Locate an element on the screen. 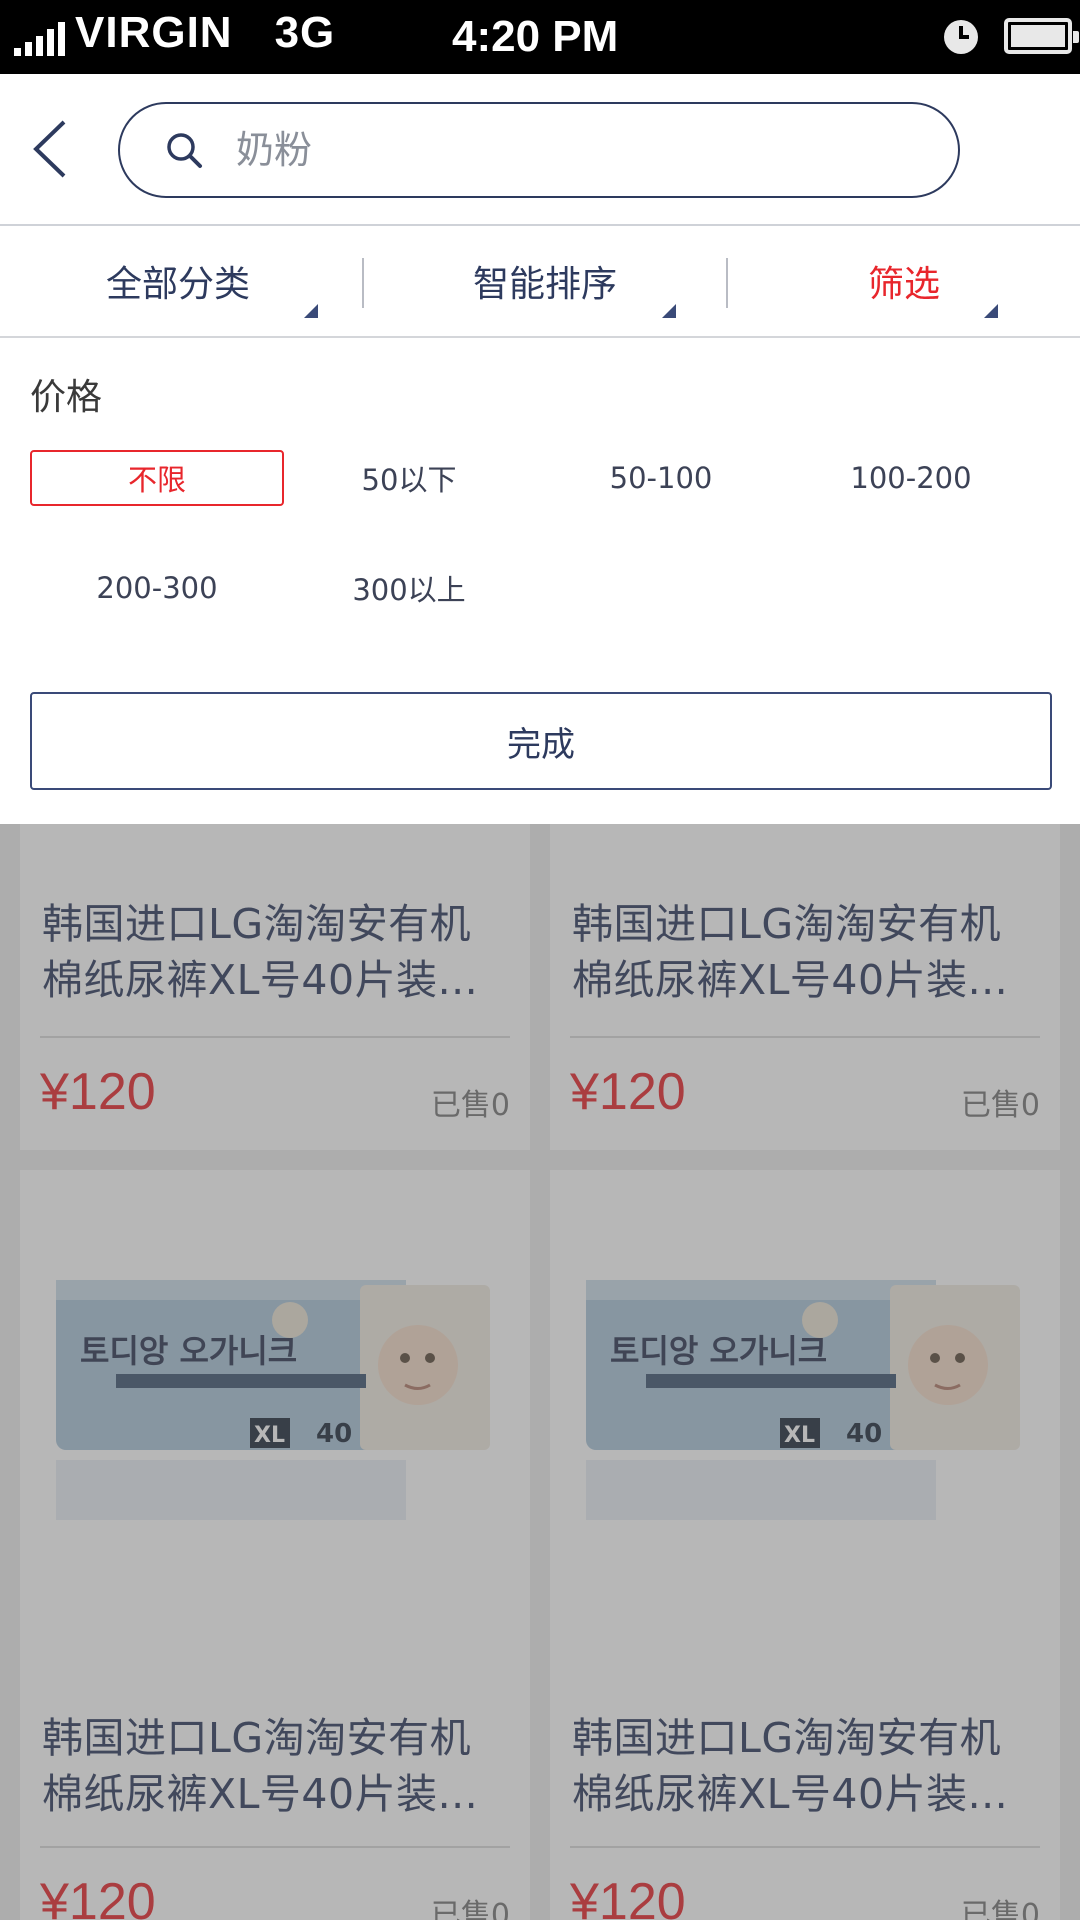 This screenshot has height=1920, width=1080. alarm-clock-icon is located at coordinates (961, 37).